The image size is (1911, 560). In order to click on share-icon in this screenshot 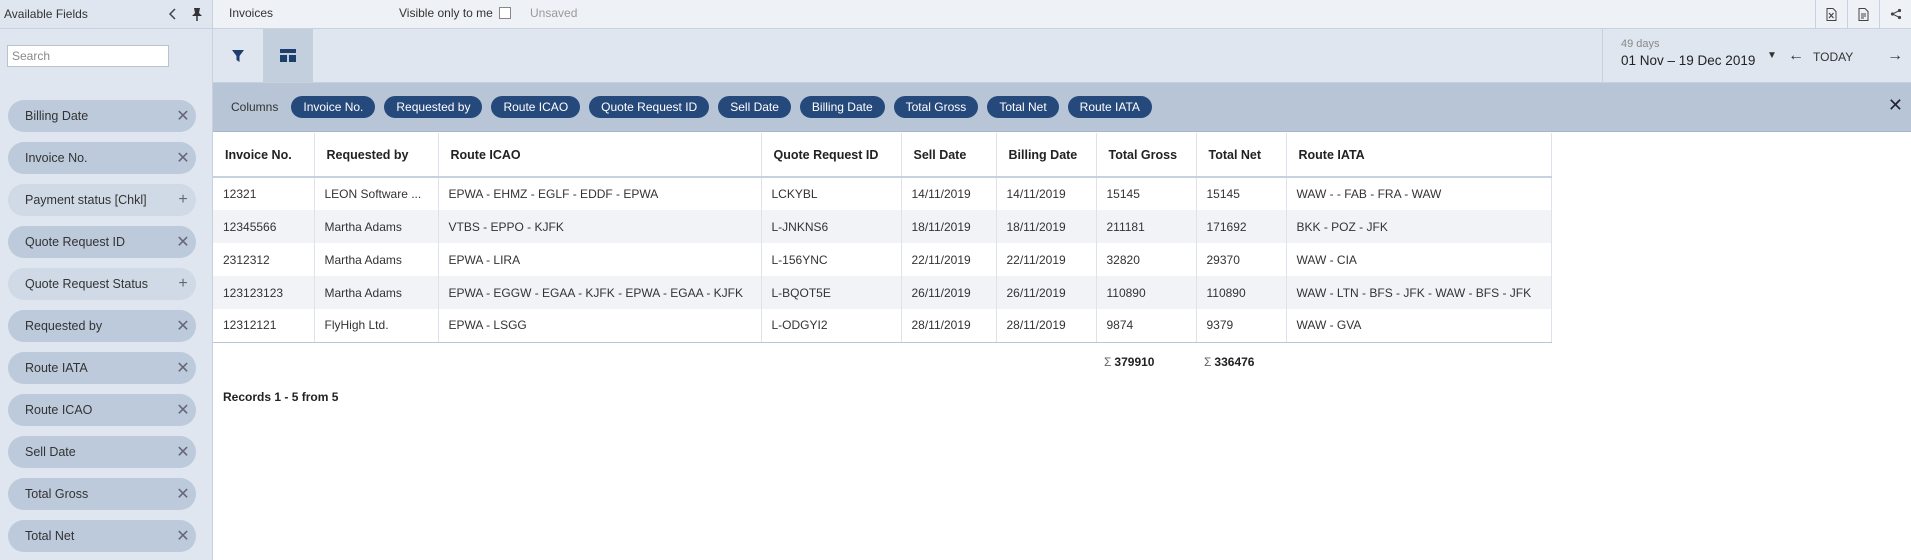, I will do `click(1895, 14)`.